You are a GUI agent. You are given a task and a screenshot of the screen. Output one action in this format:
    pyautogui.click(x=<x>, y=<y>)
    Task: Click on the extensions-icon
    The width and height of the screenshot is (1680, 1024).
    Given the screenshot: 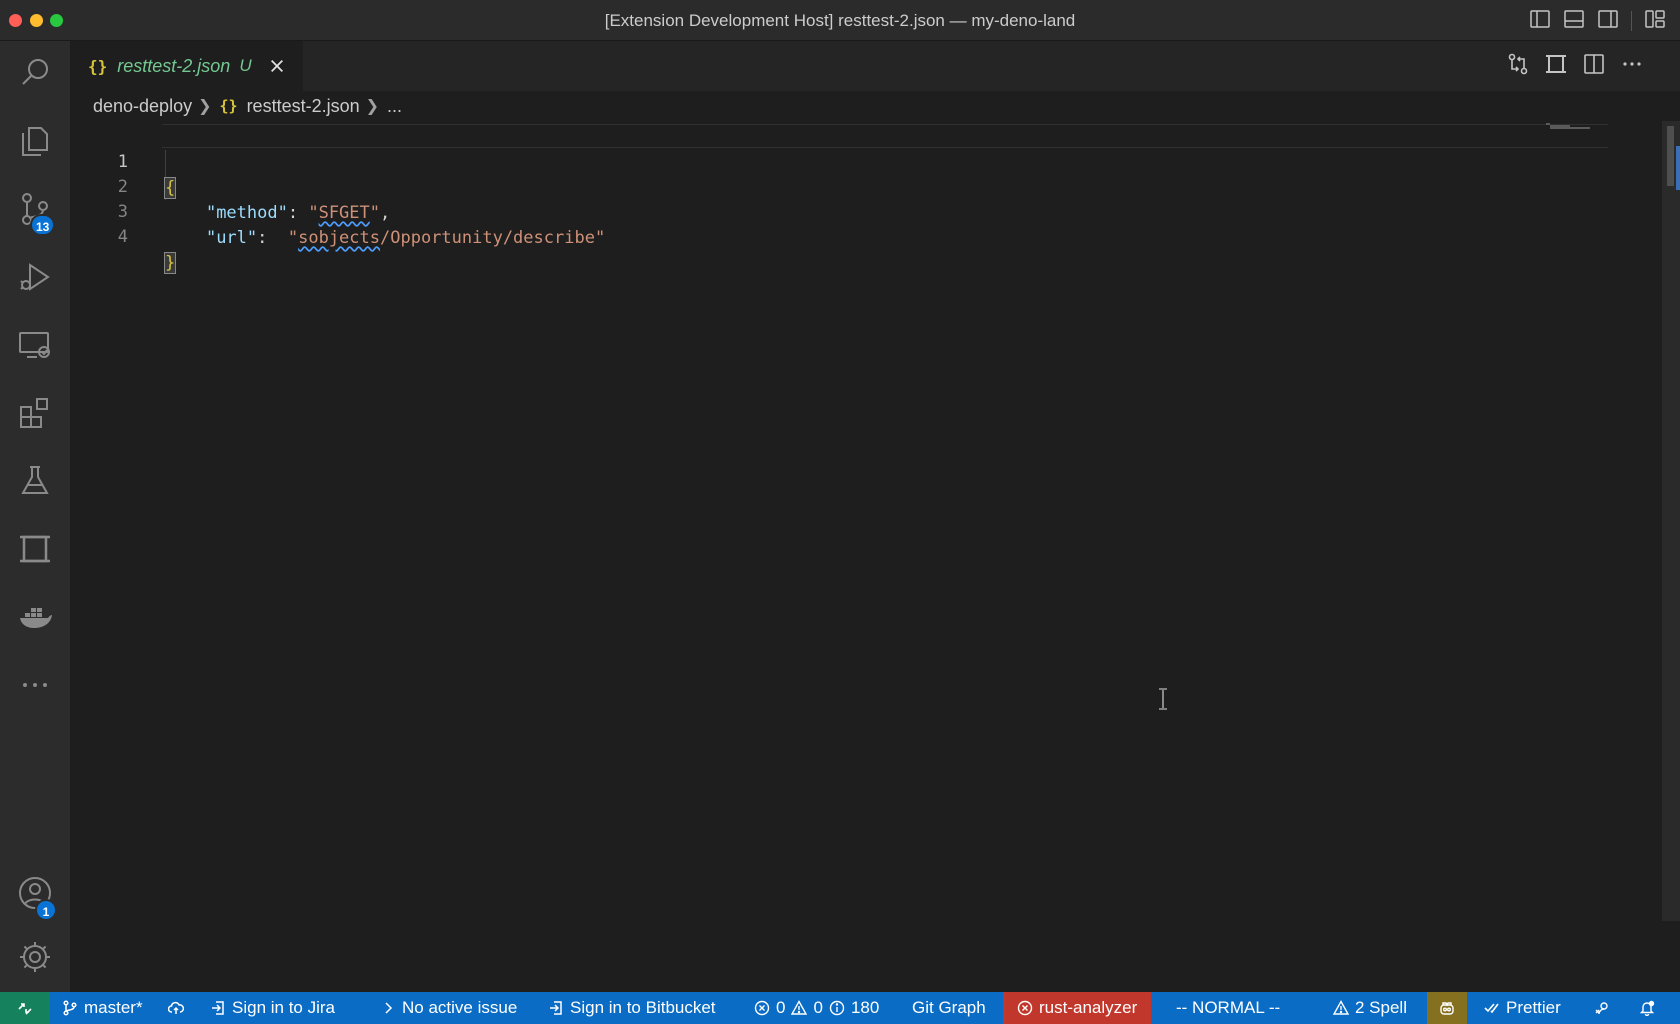 What is the action you would take?
    pyautogui.click(x=35, y=413)
    